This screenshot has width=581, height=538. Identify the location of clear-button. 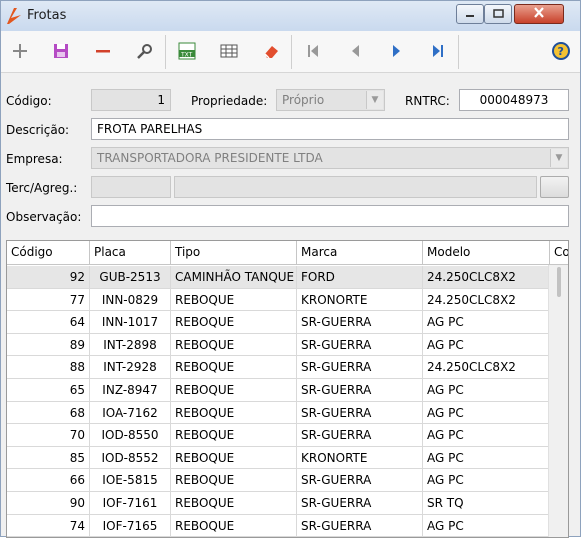
(271, 52).